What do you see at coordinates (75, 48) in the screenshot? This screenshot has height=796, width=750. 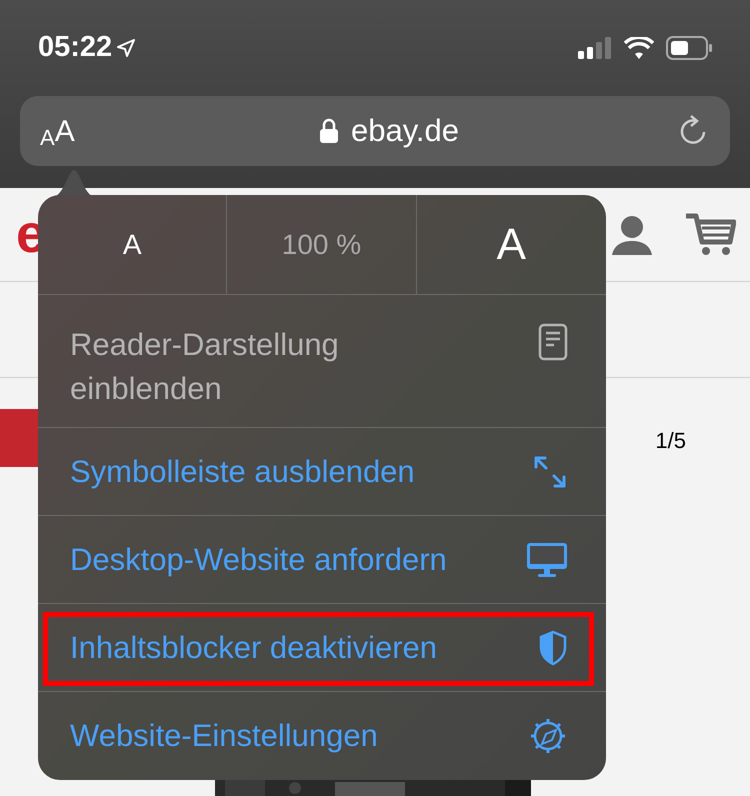 I see `clock: 05:22` at bounding box center [75, 48].